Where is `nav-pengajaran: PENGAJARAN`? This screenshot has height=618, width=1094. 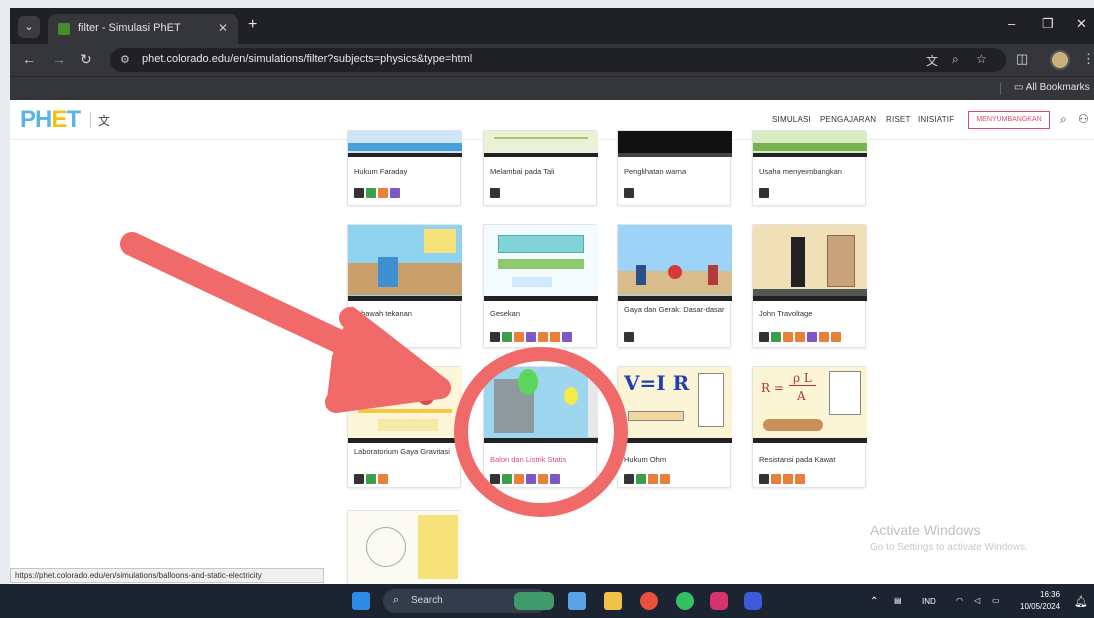 nav-pengajaran: PENGAJARAN is located at coordinates (848, 119).